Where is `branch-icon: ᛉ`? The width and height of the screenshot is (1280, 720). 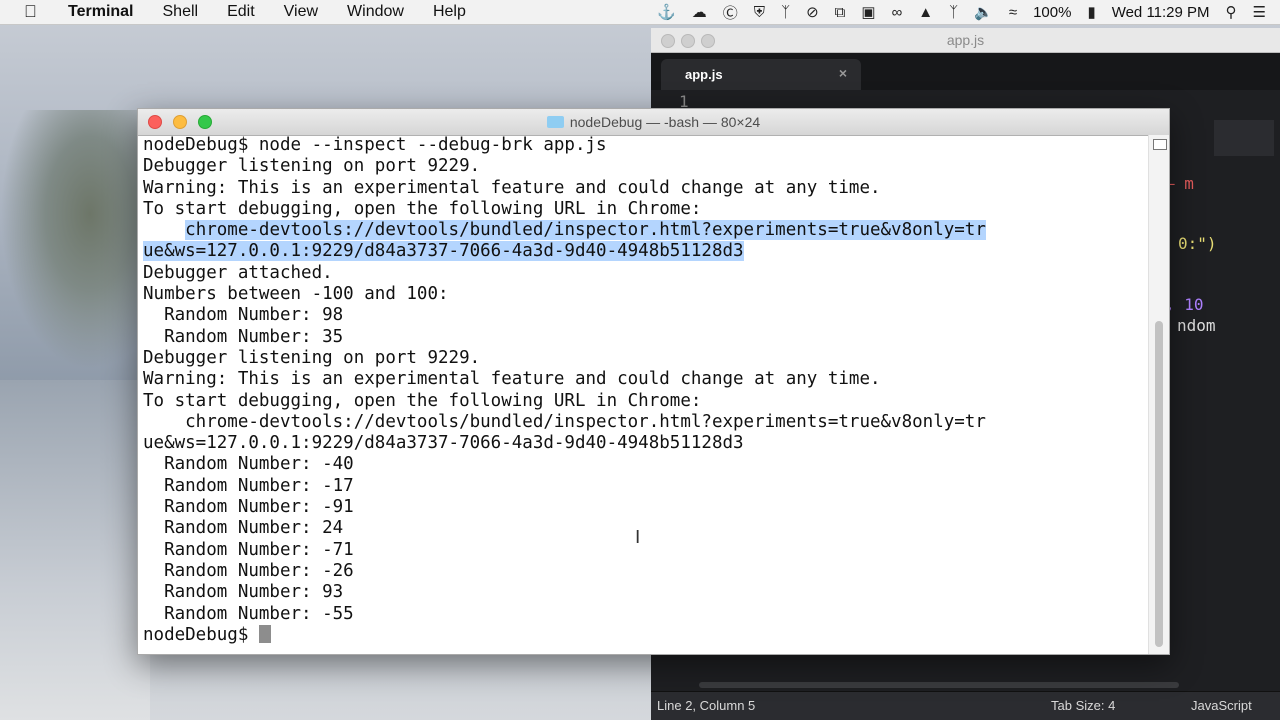 branch-icon: ᛉ is located at coordinates (785, 12).